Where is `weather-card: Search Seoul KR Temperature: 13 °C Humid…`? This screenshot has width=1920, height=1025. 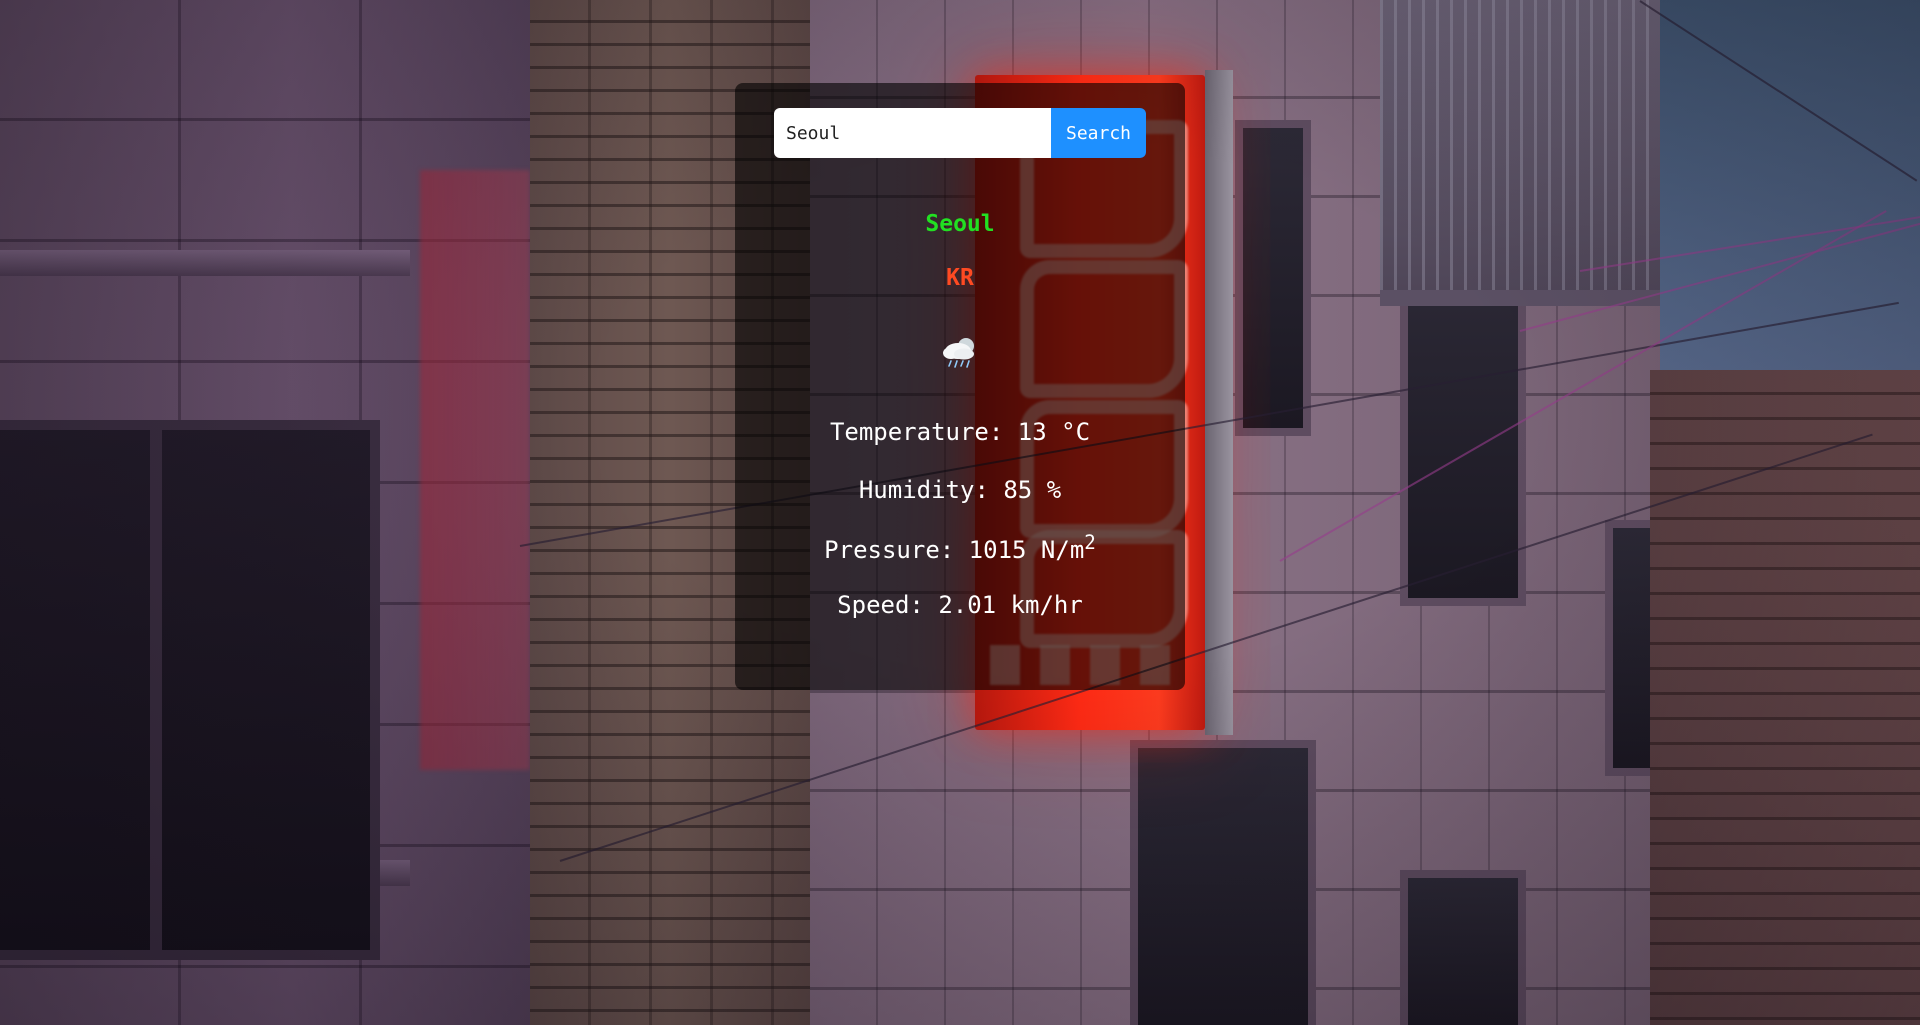
weather-card: Search Seoul KR Temperature: 13 °C Humid… is located at coordinates (960, 386).